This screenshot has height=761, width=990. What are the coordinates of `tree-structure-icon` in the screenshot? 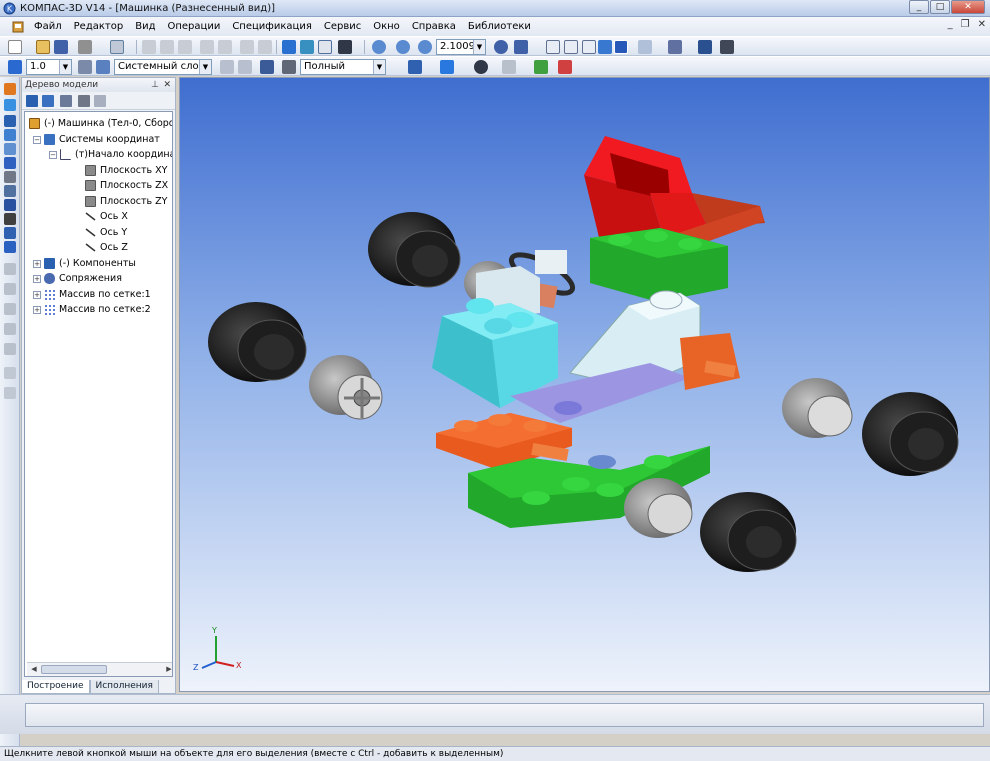 It's located at (32, 101).